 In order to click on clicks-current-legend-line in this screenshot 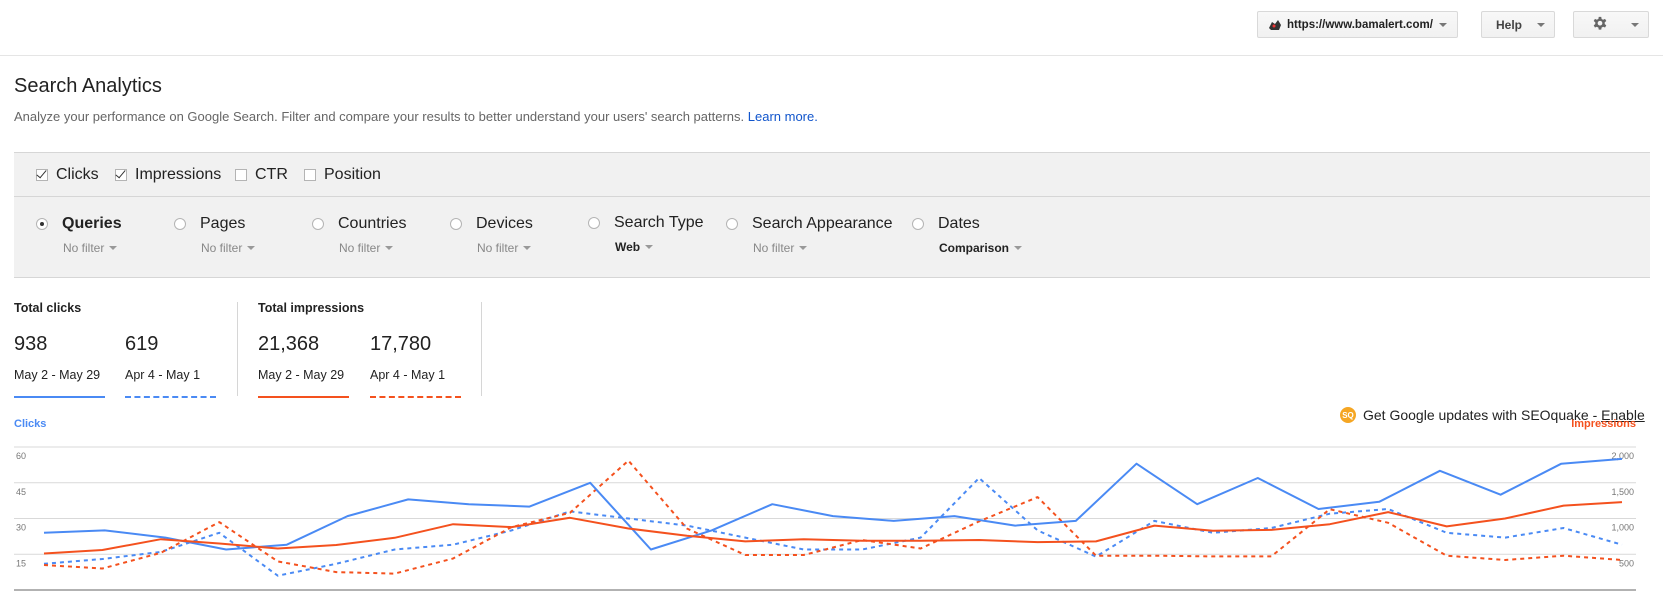, I will do `click(59, 397)`.